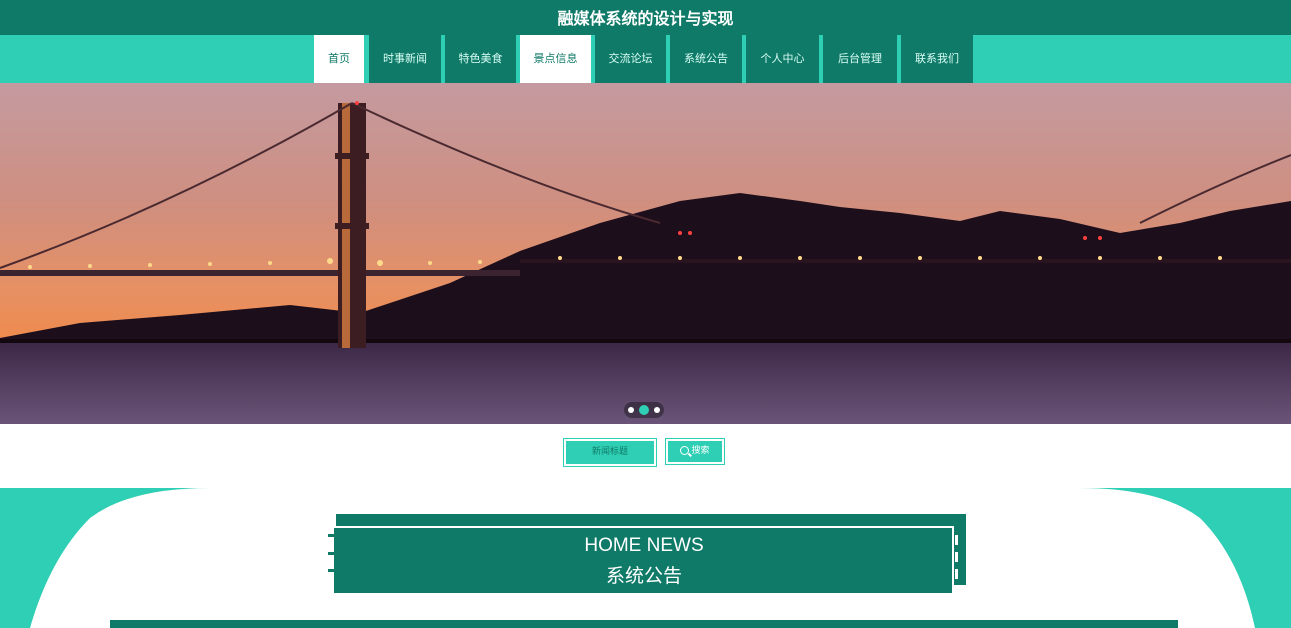 The width and height of the screenshot is (1291, 628). What do you see at coordinates (782, 59) in the screenshot?
I see `nav-item-personal-center: 个人中心` at bounding box center [782, 59].